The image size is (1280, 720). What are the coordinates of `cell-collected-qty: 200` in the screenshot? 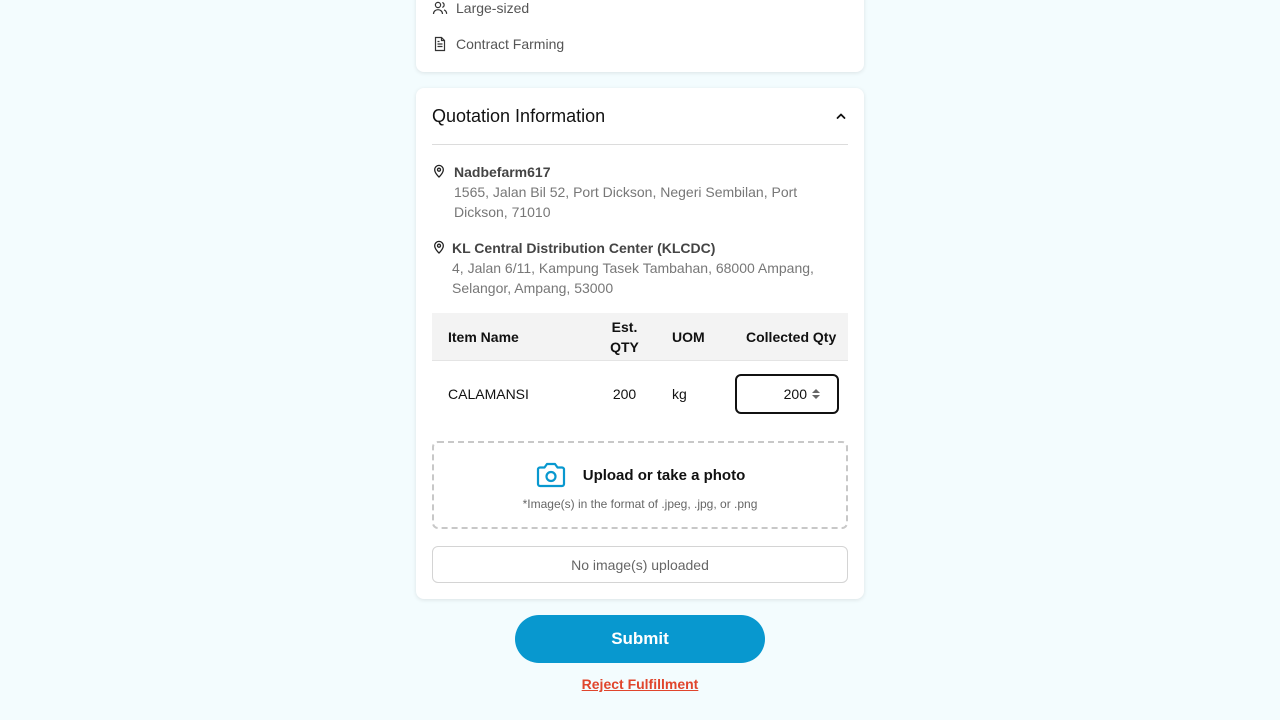 It's located at (789, 394).